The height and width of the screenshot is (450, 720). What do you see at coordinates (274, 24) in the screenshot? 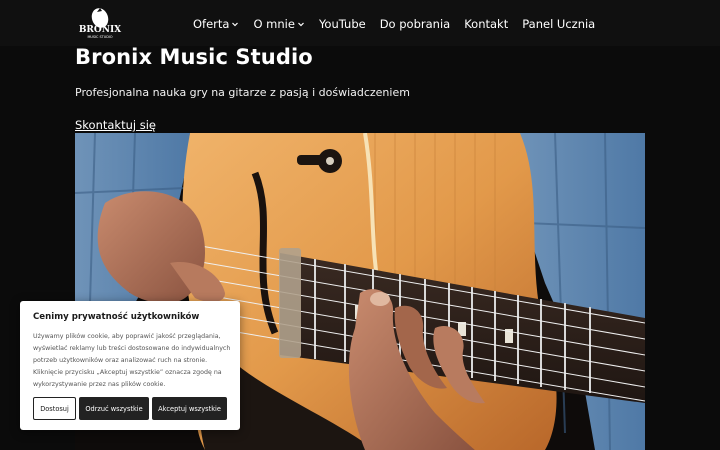
I see `nav-item-label: O mnie` at bounding box center [274, 24].